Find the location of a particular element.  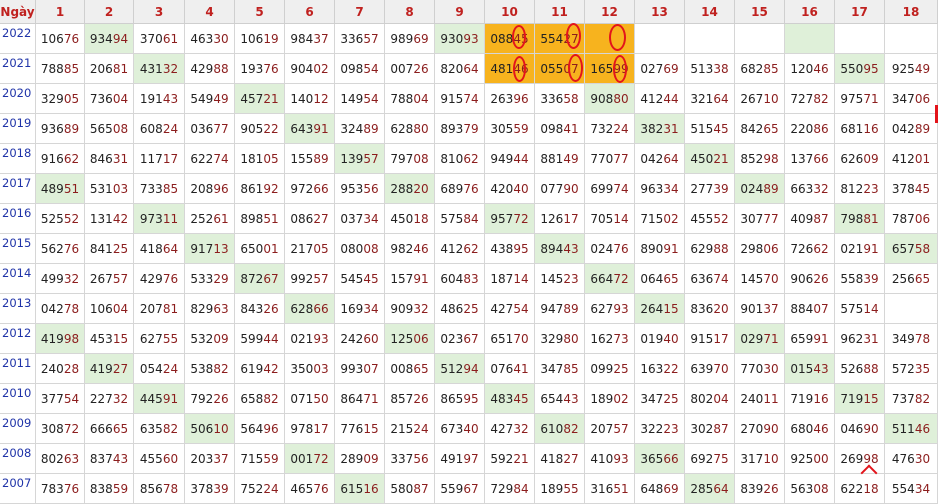

result-cell: 91662 is located at coordinates (60, 159).